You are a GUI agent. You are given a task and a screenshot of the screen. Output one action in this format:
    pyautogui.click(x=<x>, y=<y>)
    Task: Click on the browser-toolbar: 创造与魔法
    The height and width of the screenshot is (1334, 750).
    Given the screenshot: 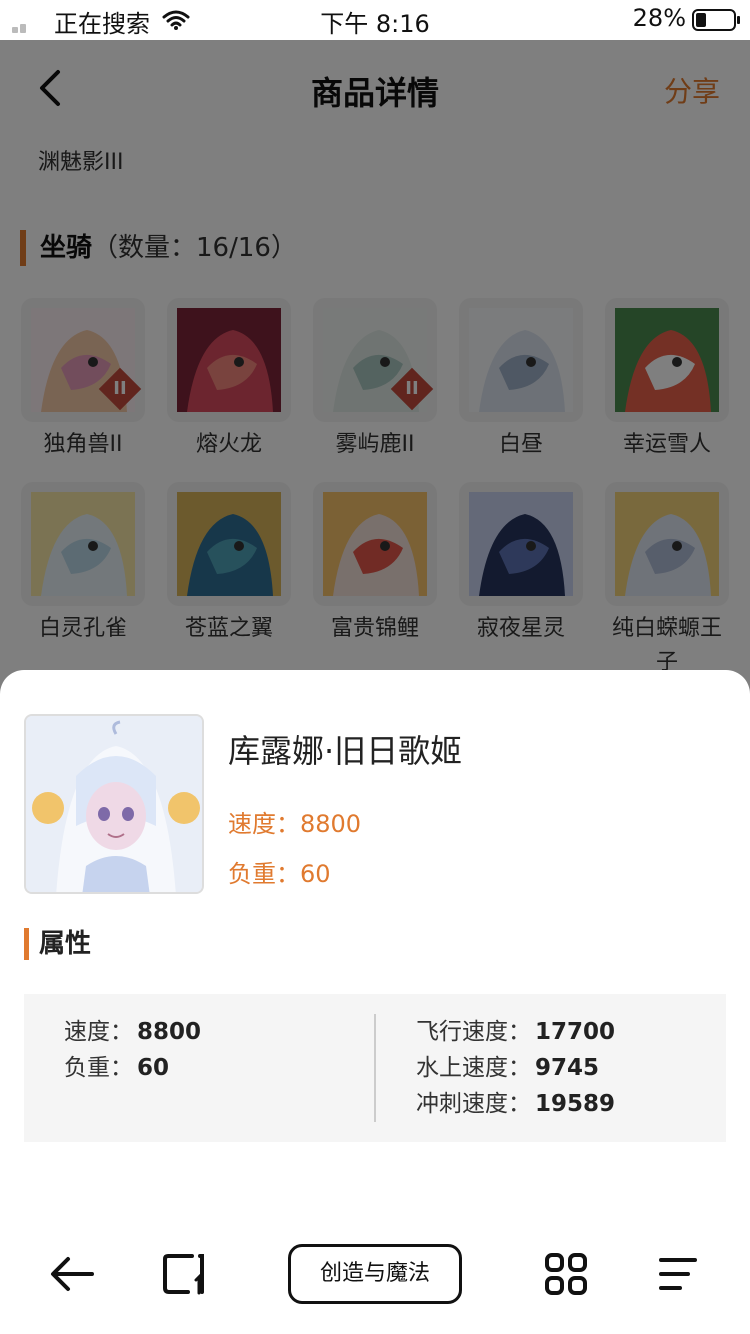 What is the action you would take?
    pyautogui.click(x=375, y=1277)
    